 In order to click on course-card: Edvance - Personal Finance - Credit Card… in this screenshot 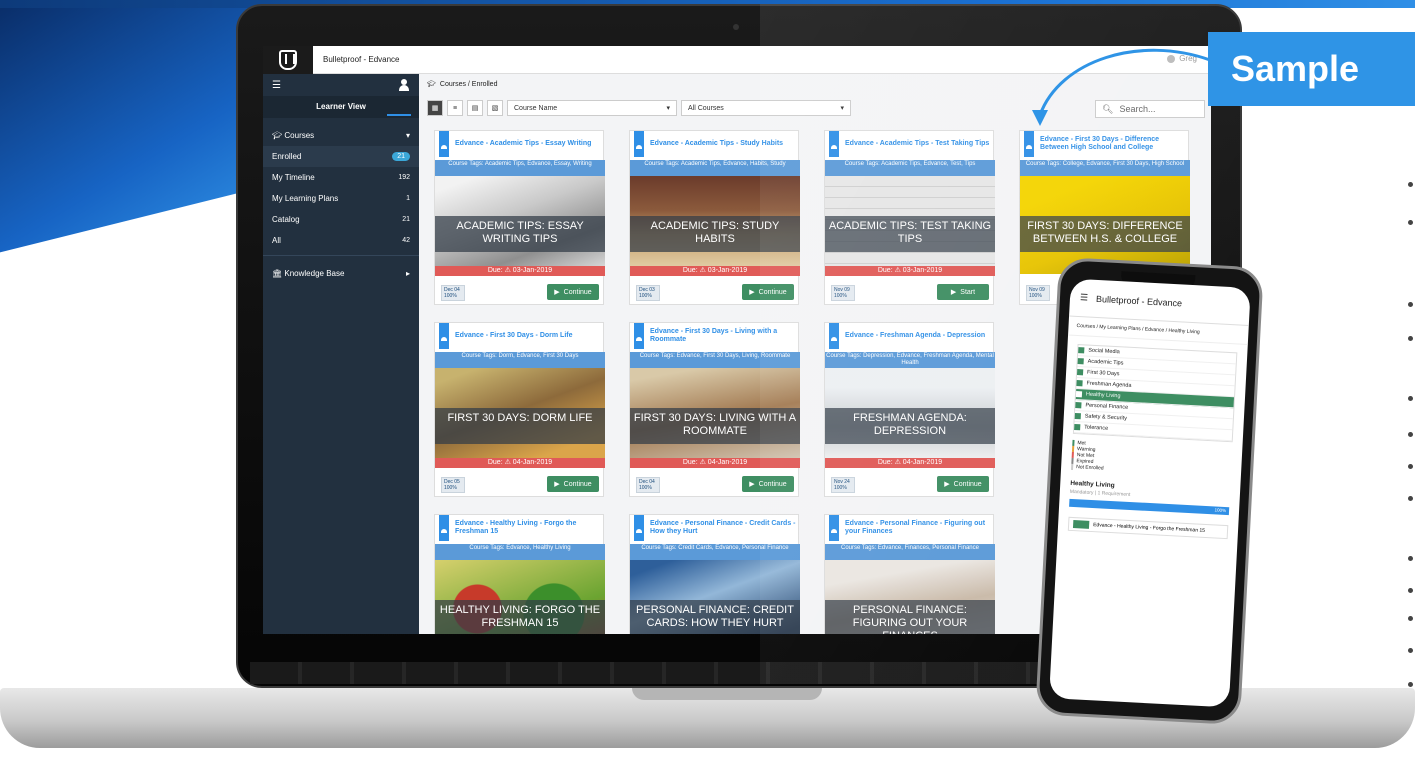, I will do `click(714, 574)`.